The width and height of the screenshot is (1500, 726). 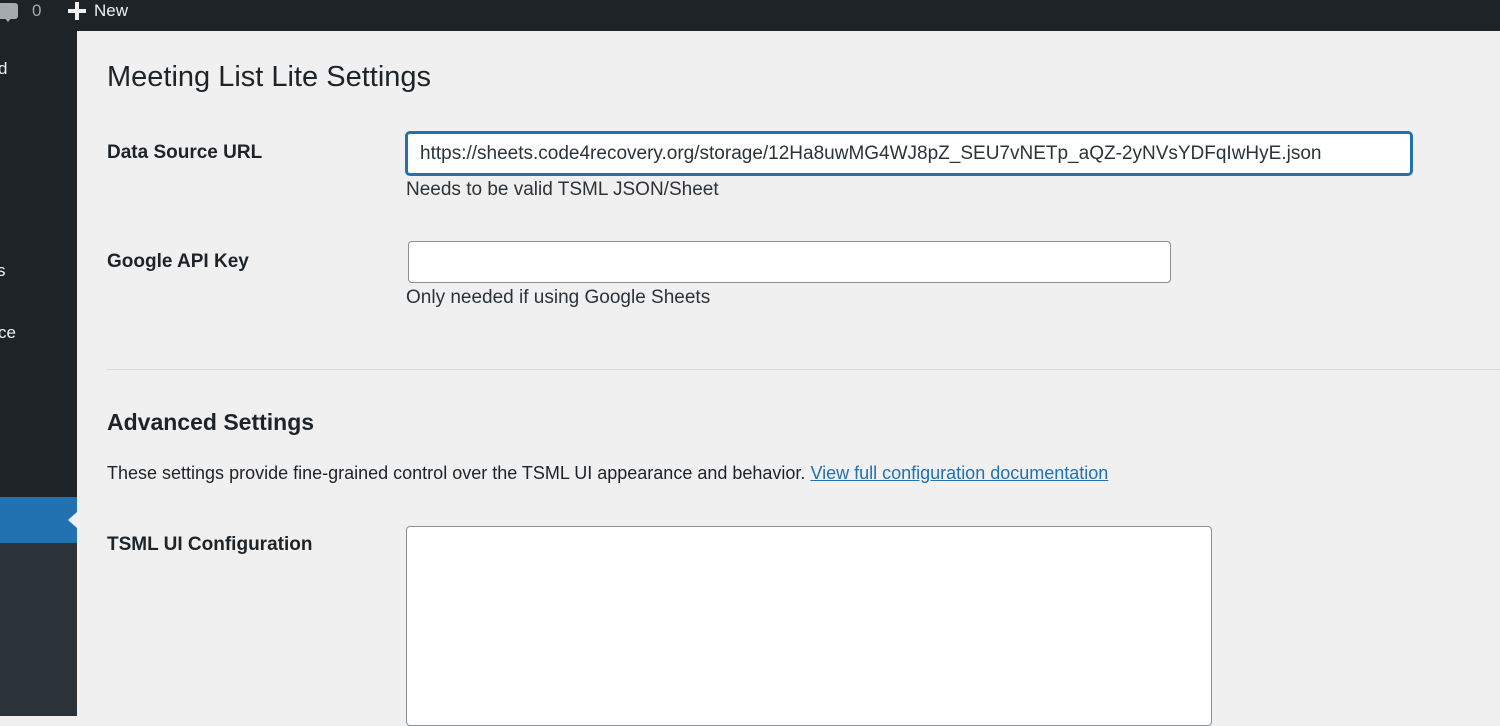 What do you see at coordinates (38, 520) in the screenshot?
I see `menu-item-current` at bounding box center [38, 520].